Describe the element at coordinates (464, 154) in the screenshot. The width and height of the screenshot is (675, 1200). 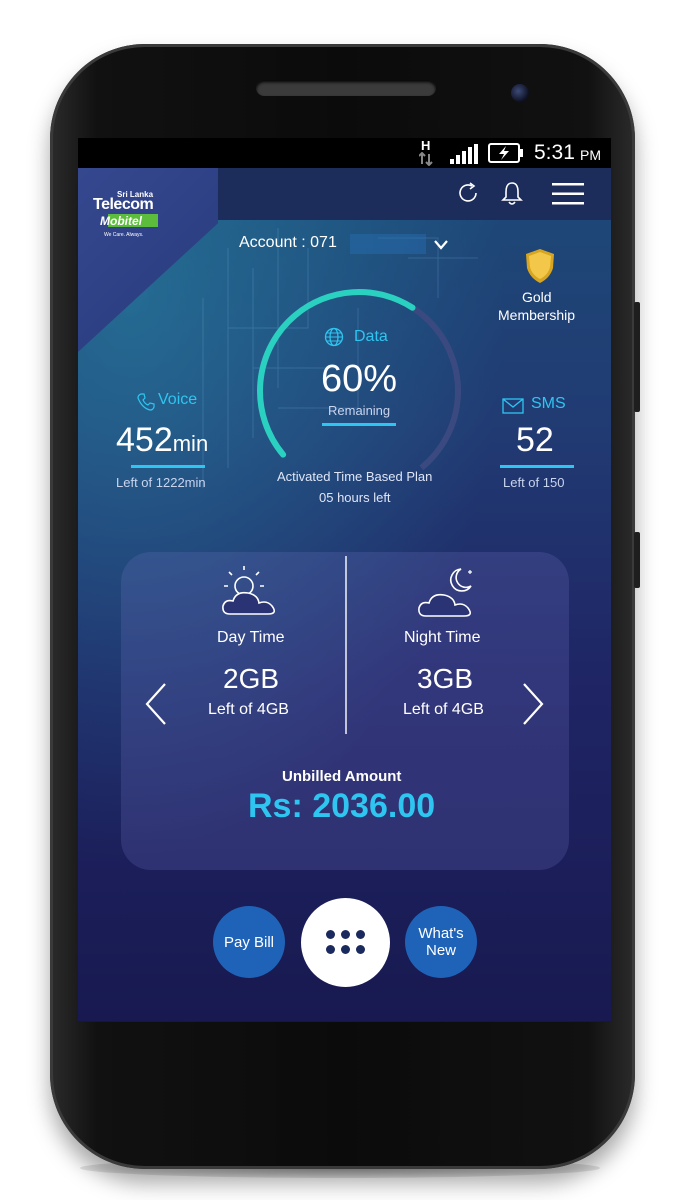
I see `signal-icon` at that location.